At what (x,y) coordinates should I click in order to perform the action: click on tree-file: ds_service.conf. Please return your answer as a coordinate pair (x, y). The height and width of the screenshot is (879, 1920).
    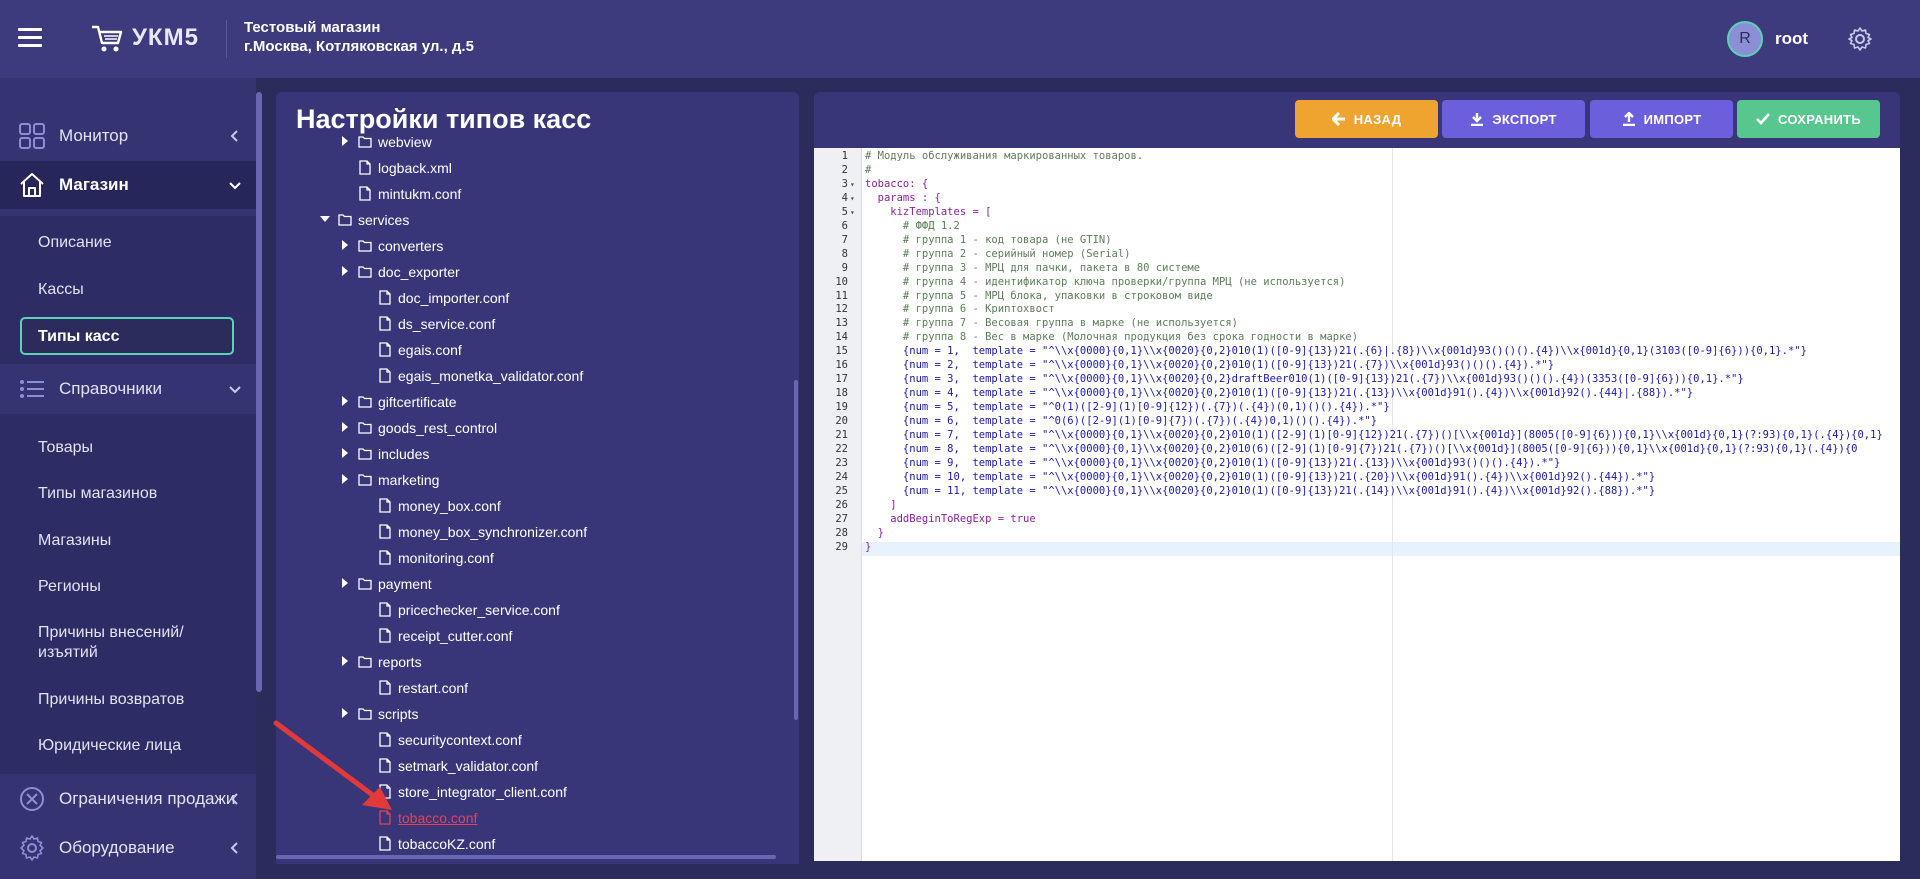
    Looking at the image, I should click on (536, 324).